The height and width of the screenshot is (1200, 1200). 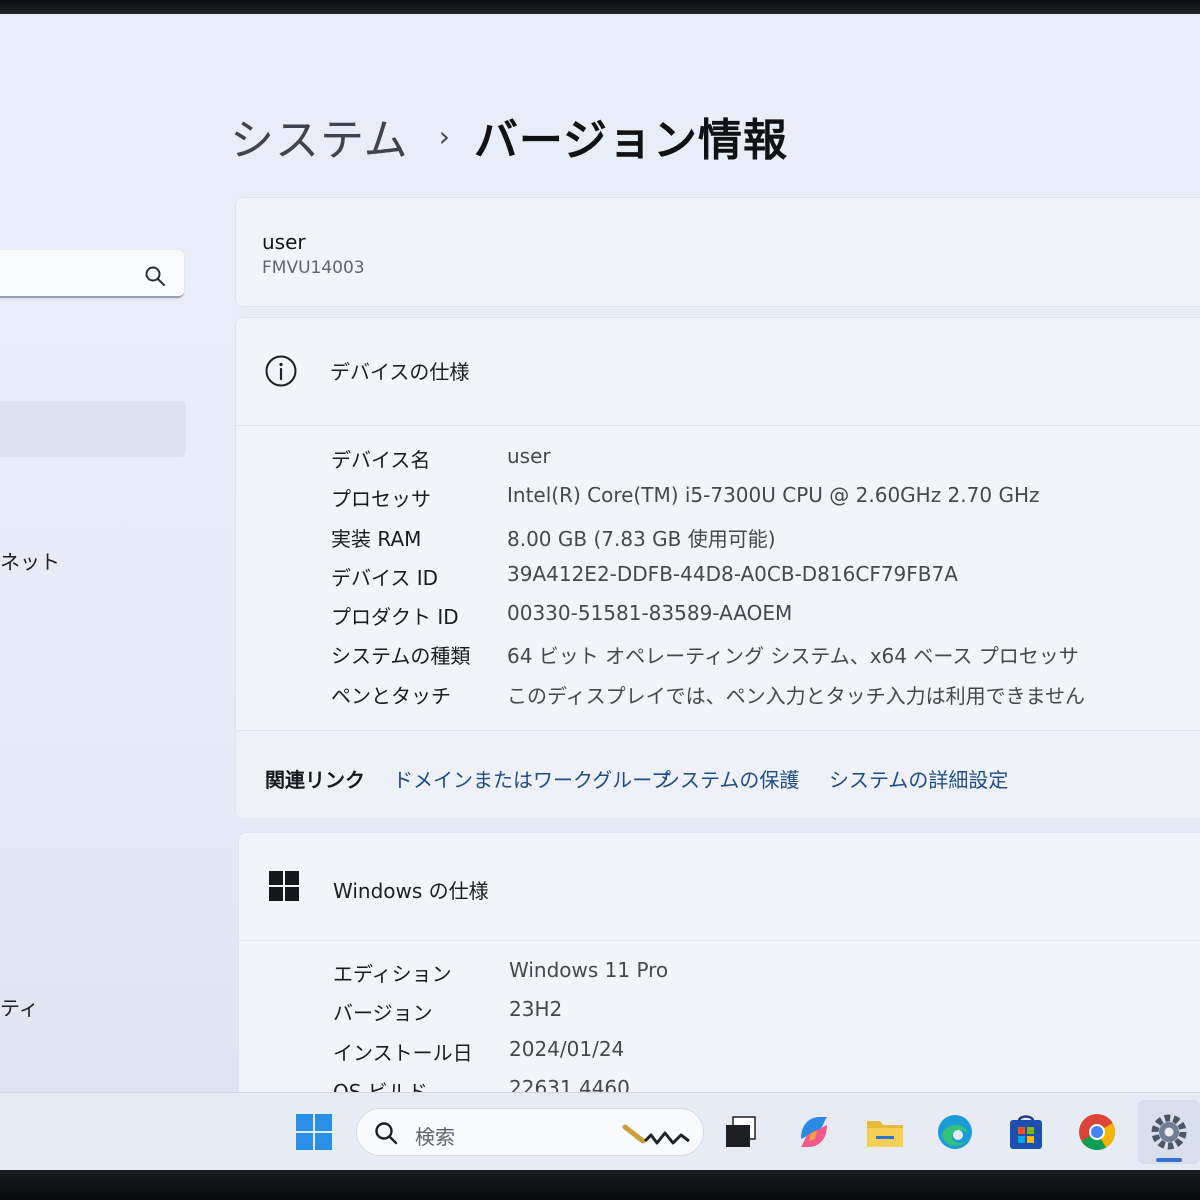 What do you see at coordinates (589, 970) in the screenshot?
I see `spec-value: Windows 11 Pro` at bounding box center [589, 970].